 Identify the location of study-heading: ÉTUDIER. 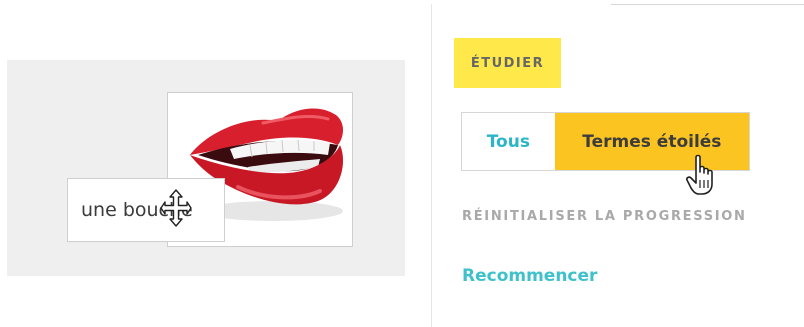
(507, 63).